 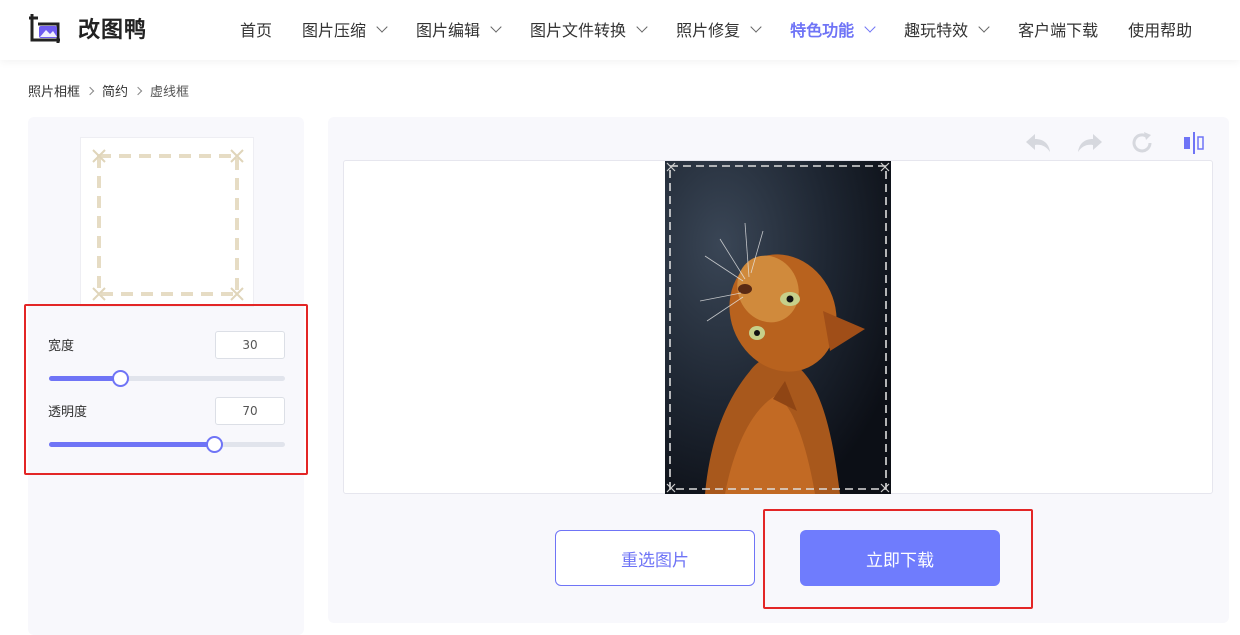 What do you see at coordinates (168, 225) in the screenshot?
I see `dashed-frame-preview` at bounding box center [168, 225].